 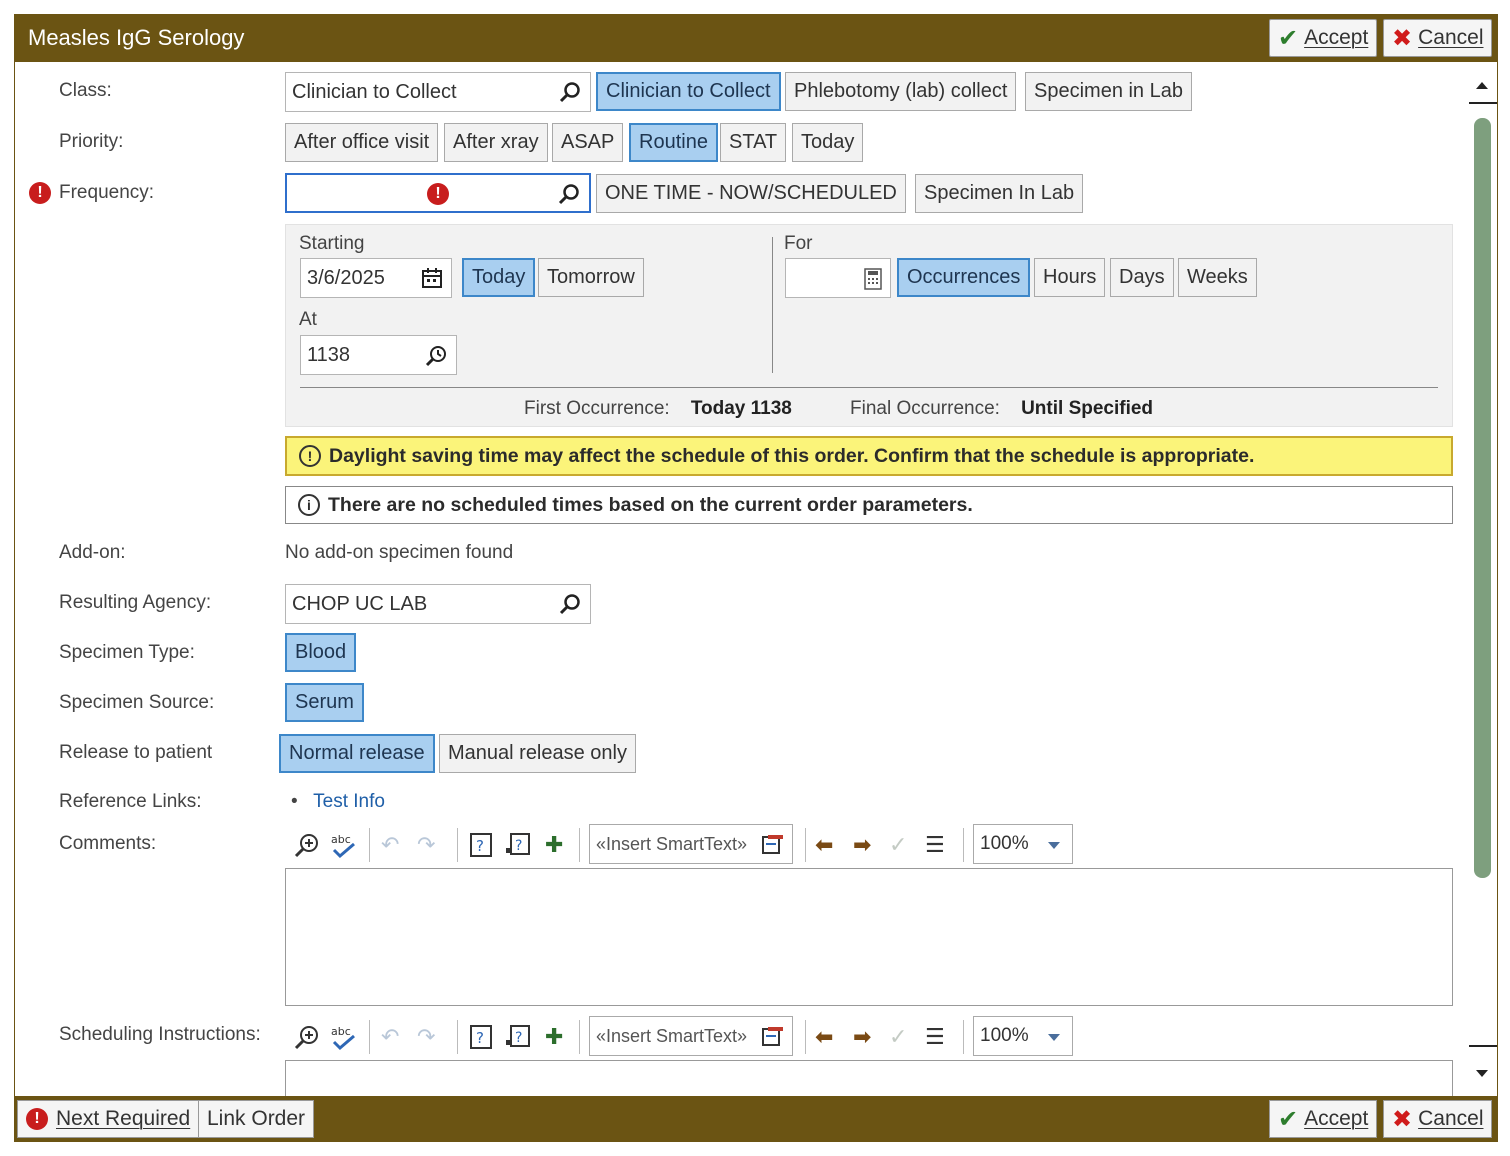 I want to click on comments-zoom-select: 100%, so click(x=1023, y=844).